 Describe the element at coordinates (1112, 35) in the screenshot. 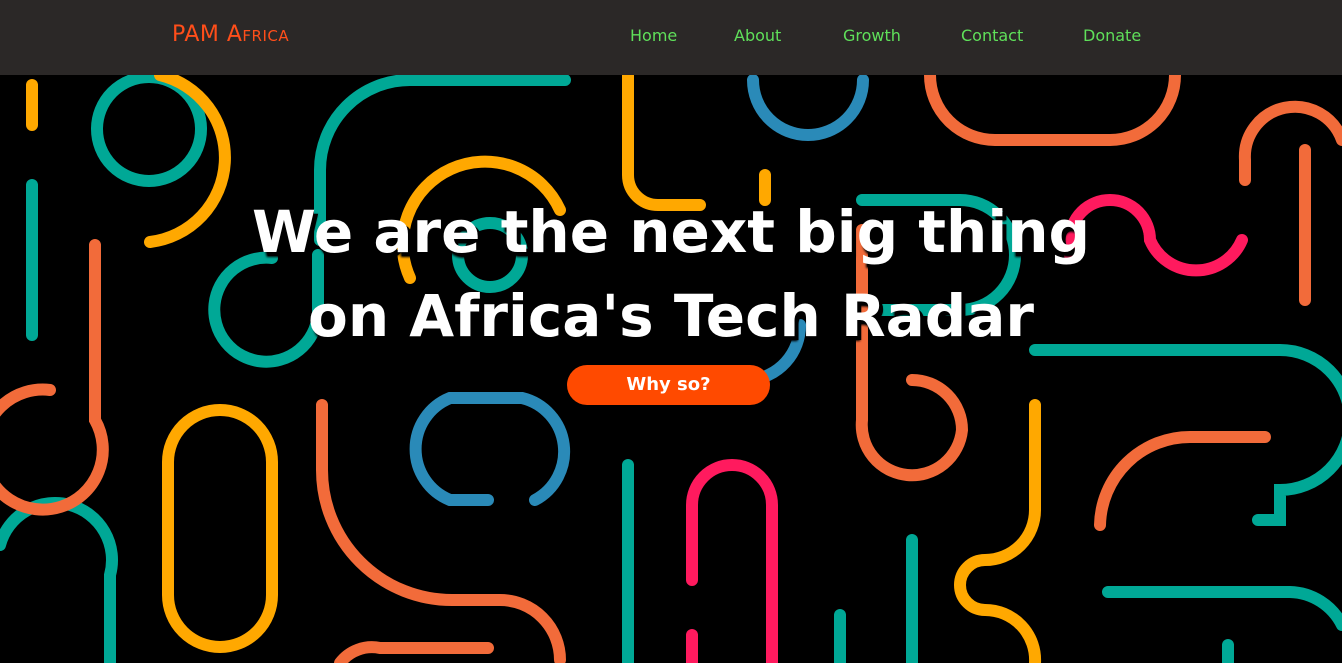

I see `nav-link-donate: Donate` at that location.